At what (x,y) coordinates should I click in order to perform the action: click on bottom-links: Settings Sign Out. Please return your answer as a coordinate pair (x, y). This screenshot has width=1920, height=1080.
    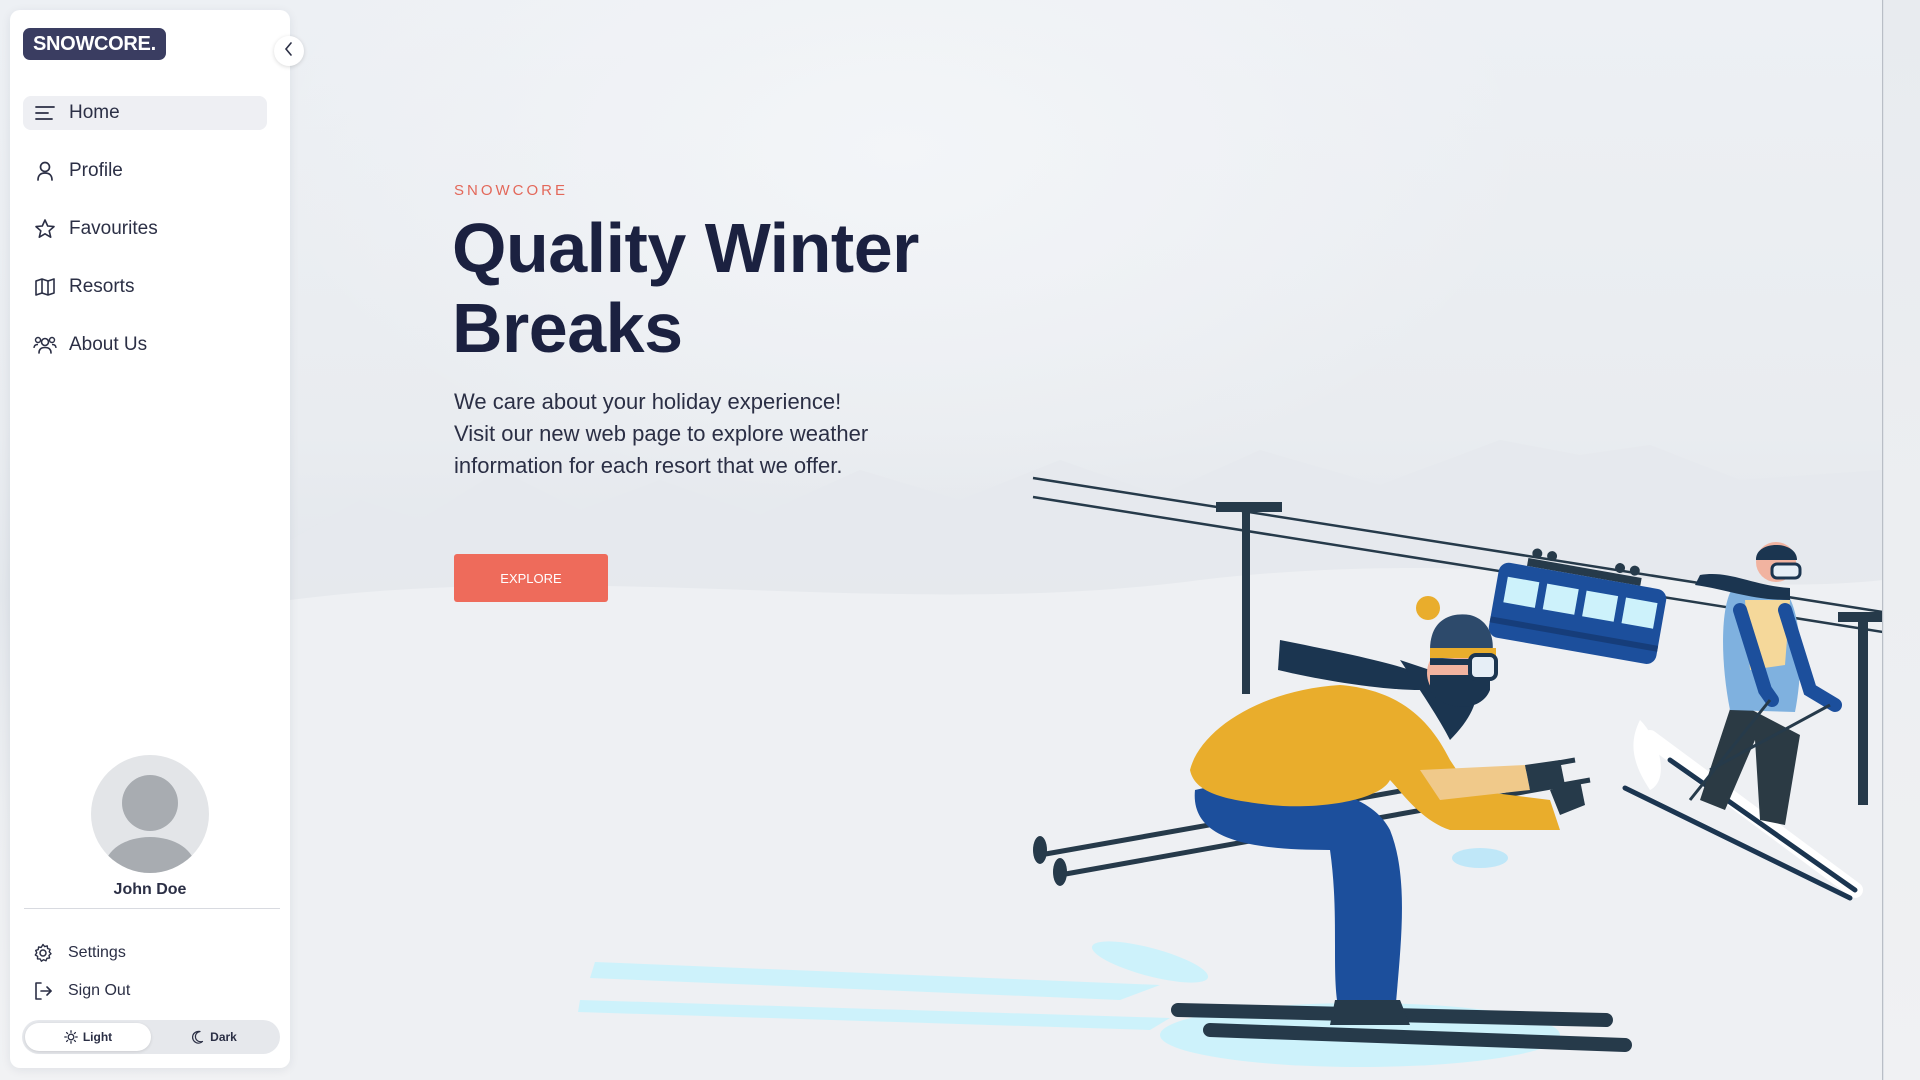
    Looking at the image, I should click on (81, 978).